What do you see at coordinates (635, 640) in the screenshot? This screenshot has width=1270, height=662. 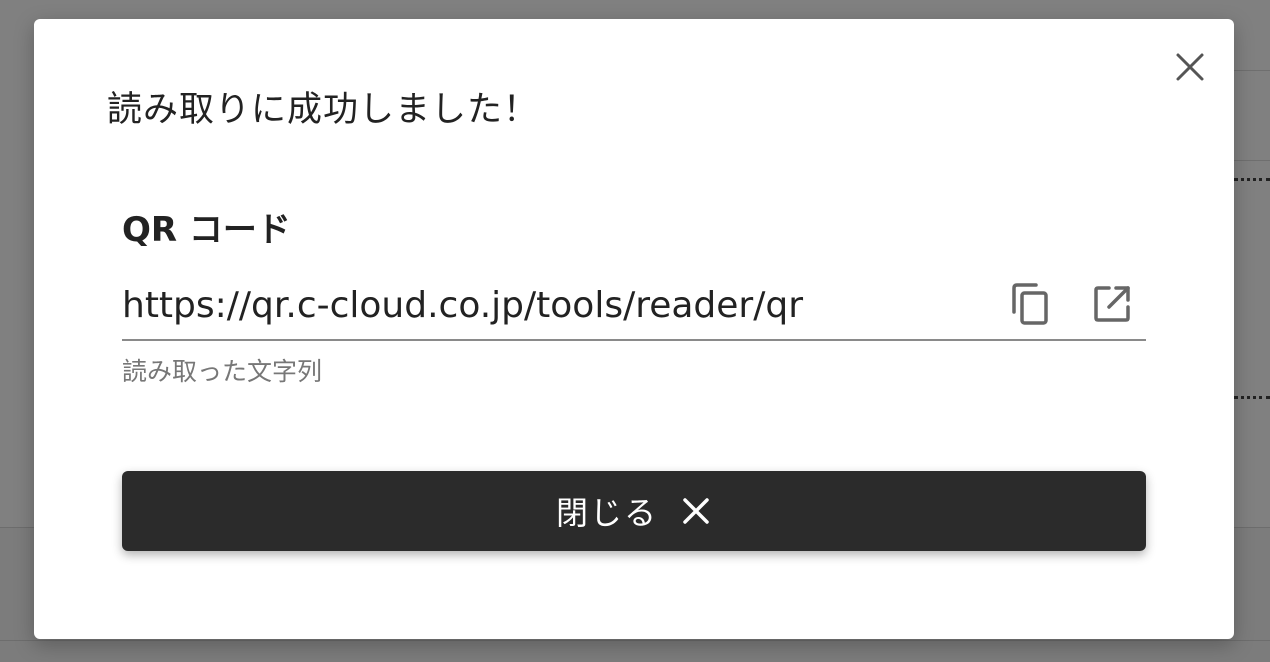 I see `background-divider` at bounding box center [635, 640].